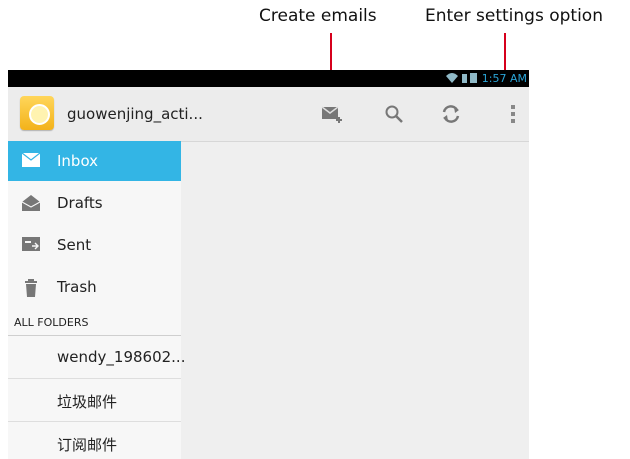  I want to click on refresh-icon, so click(451, 114).